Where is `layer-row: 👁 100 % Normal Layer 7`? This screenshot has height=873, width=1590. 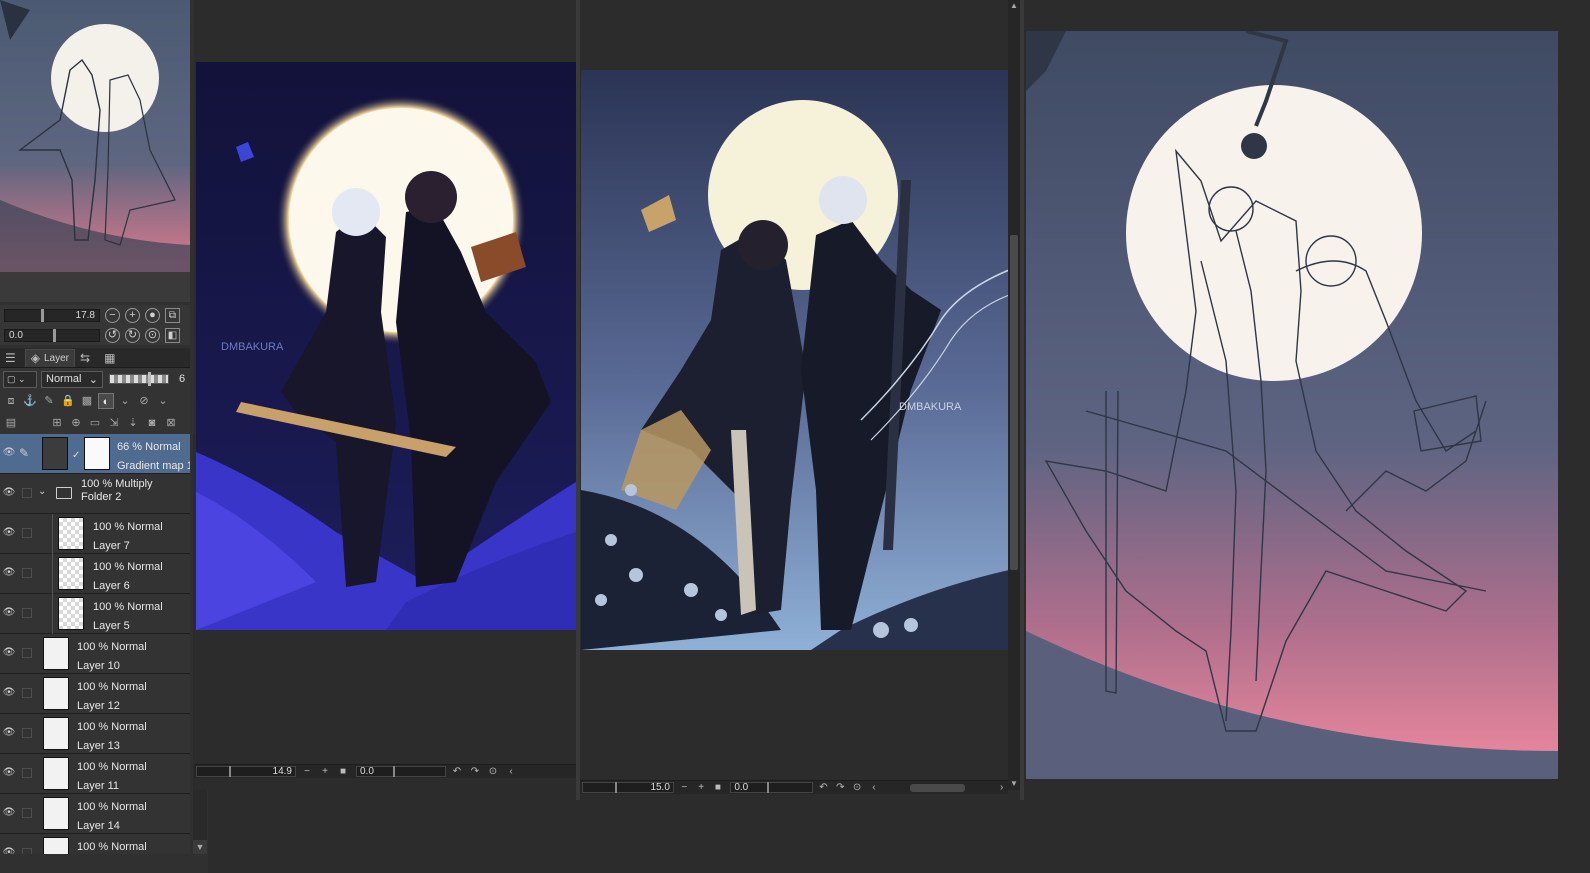 layer-row: 👁 100 % Normal Layer 7 is located at coordinates (95, 534).